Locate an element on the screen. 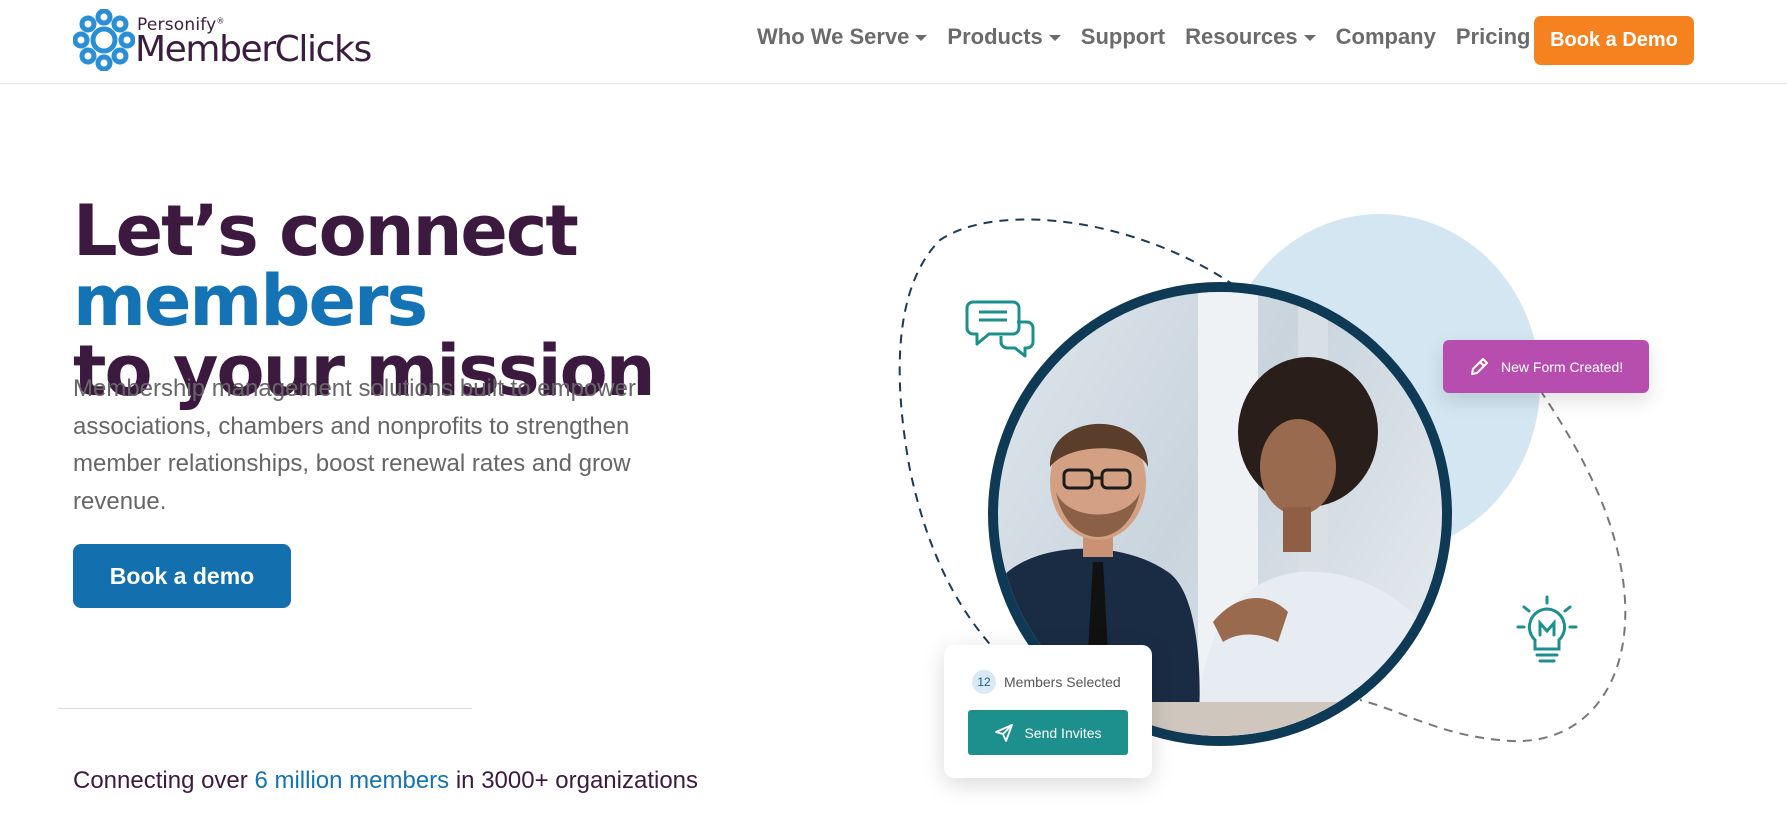 This screenshot has height=818, width=1787. book-demo-hero-button: Book a demo is located at coordinates (182, 576).